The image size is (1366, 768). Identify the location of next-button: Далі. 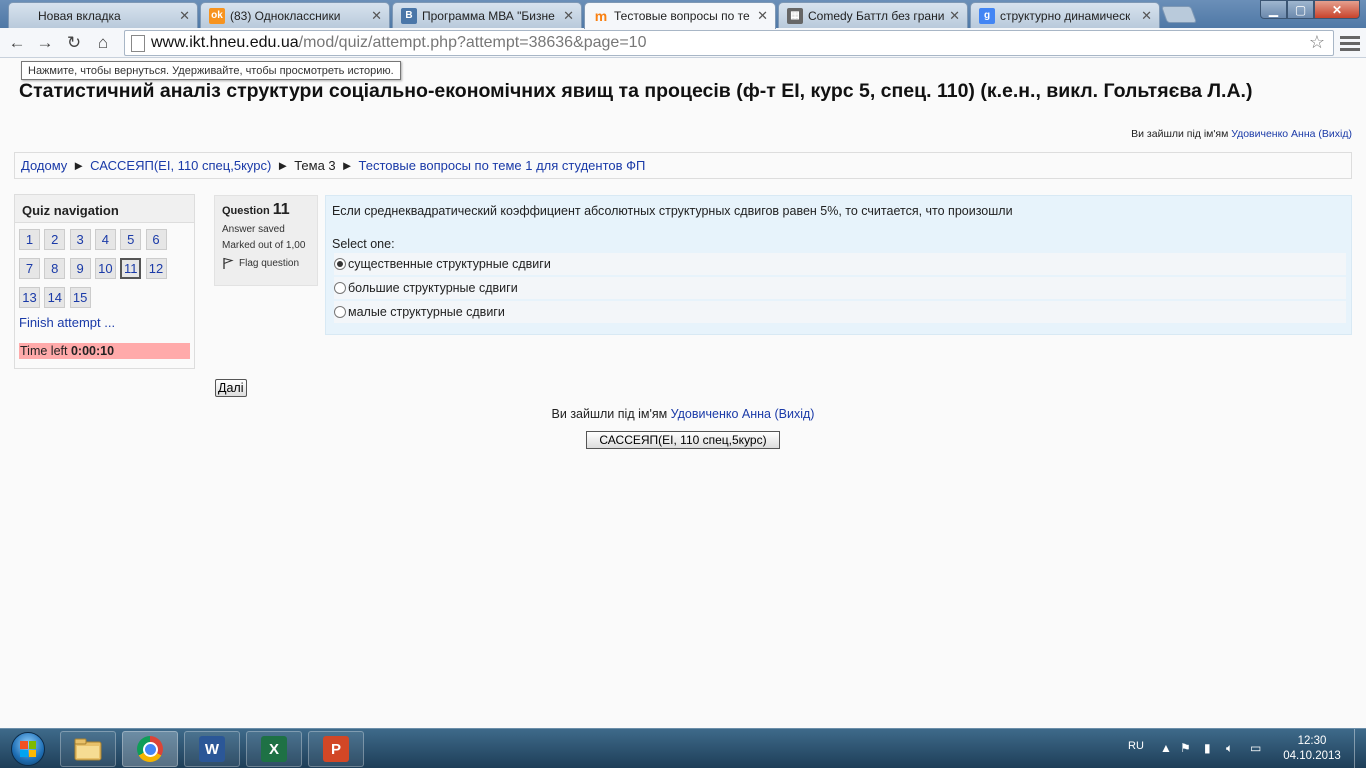
(231, 388).